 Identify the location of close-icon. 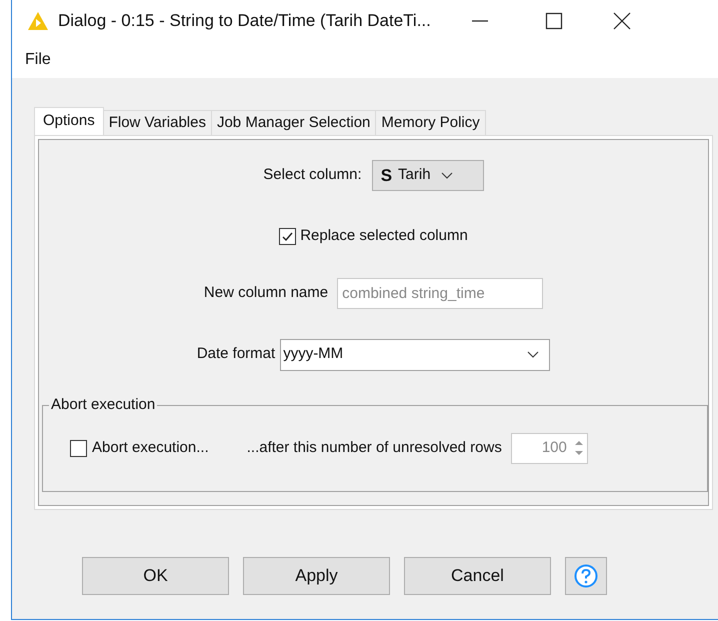
(621, 21).